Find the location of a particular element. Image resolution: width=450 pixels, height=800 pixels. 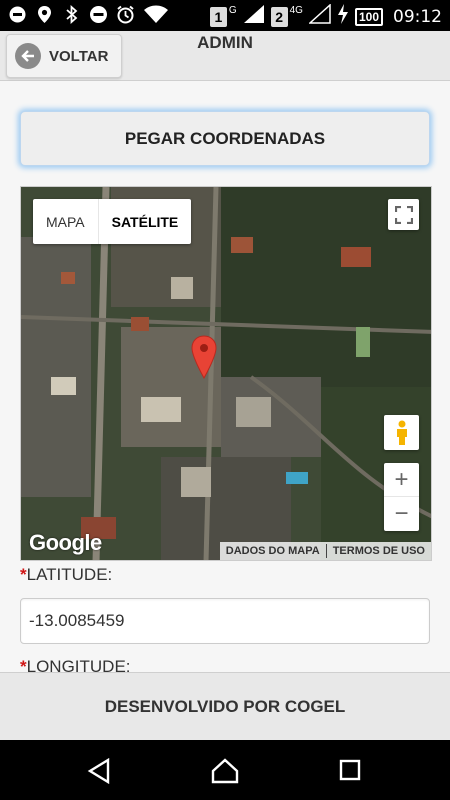

square-recents-icon is located at coordinates (350, 770).